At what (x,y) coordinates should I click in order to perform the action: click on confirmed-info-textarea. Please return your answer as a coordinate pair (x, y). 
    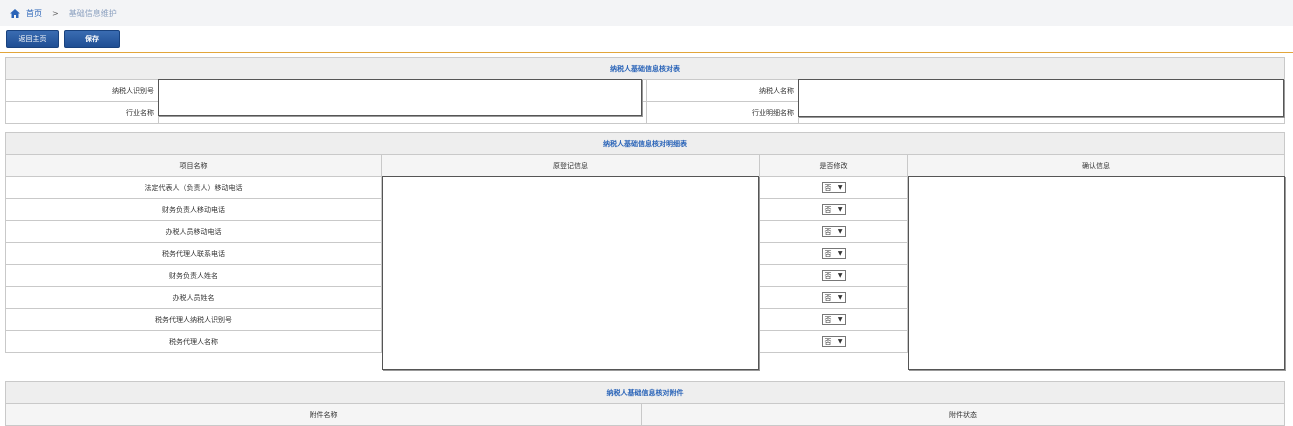
    Looking at the image, I should click on (1096, 273).